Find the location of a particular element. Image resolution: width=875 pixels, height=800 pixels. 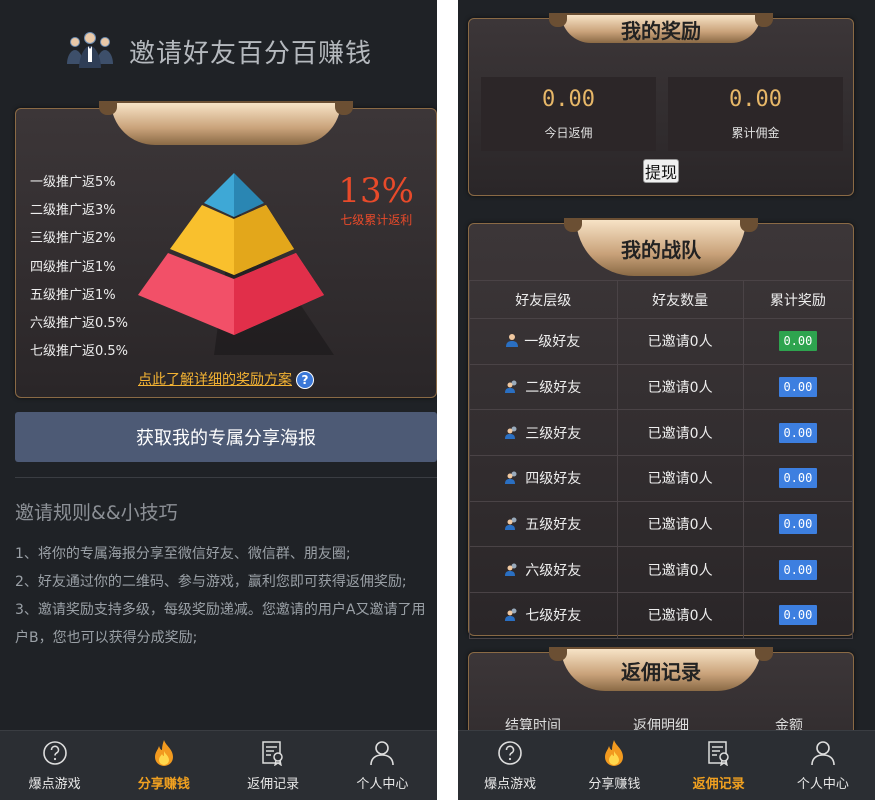

level-name: 三级好友 is located at coordinates (553, 433).